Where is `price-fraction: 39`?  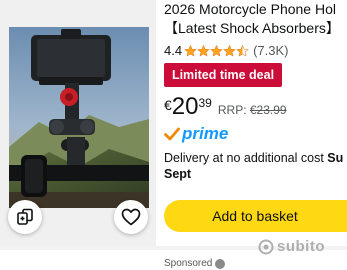 price-fraction: 39 is located at coordinates (205, 103).